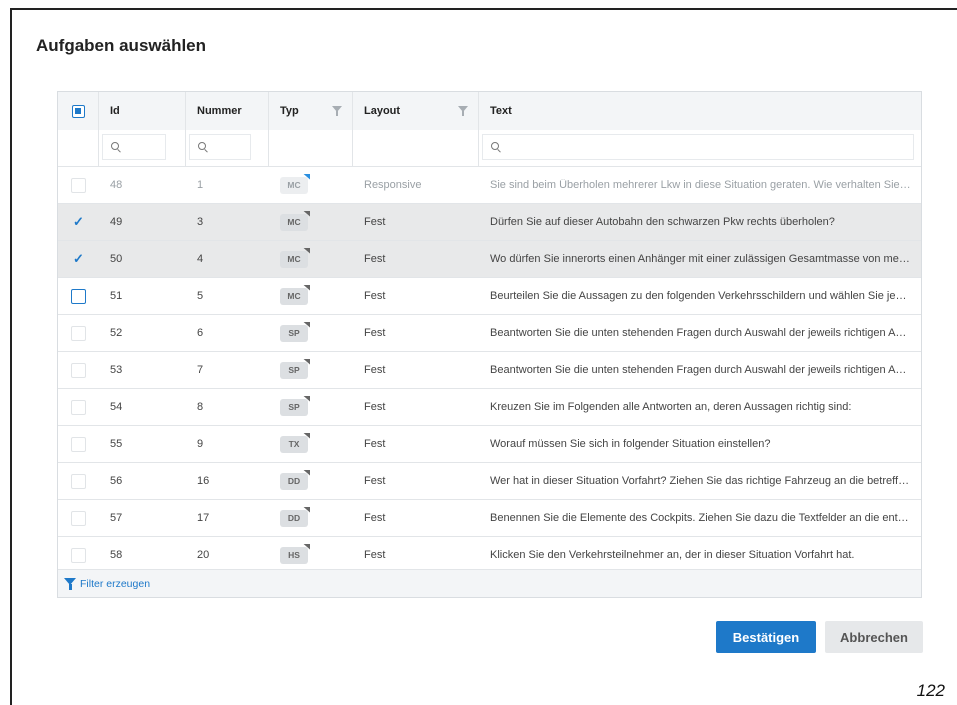  I want to click on type-badge: SP, so click(295, 405).